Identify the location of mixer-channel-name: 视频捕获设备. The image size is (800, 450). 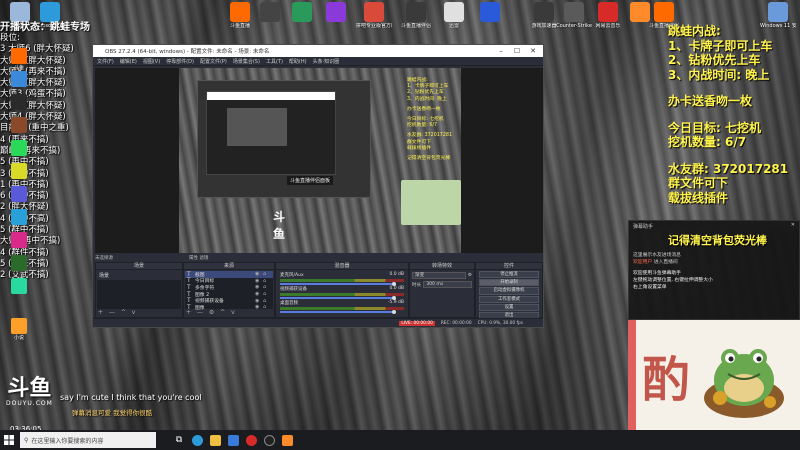
(293, 289).